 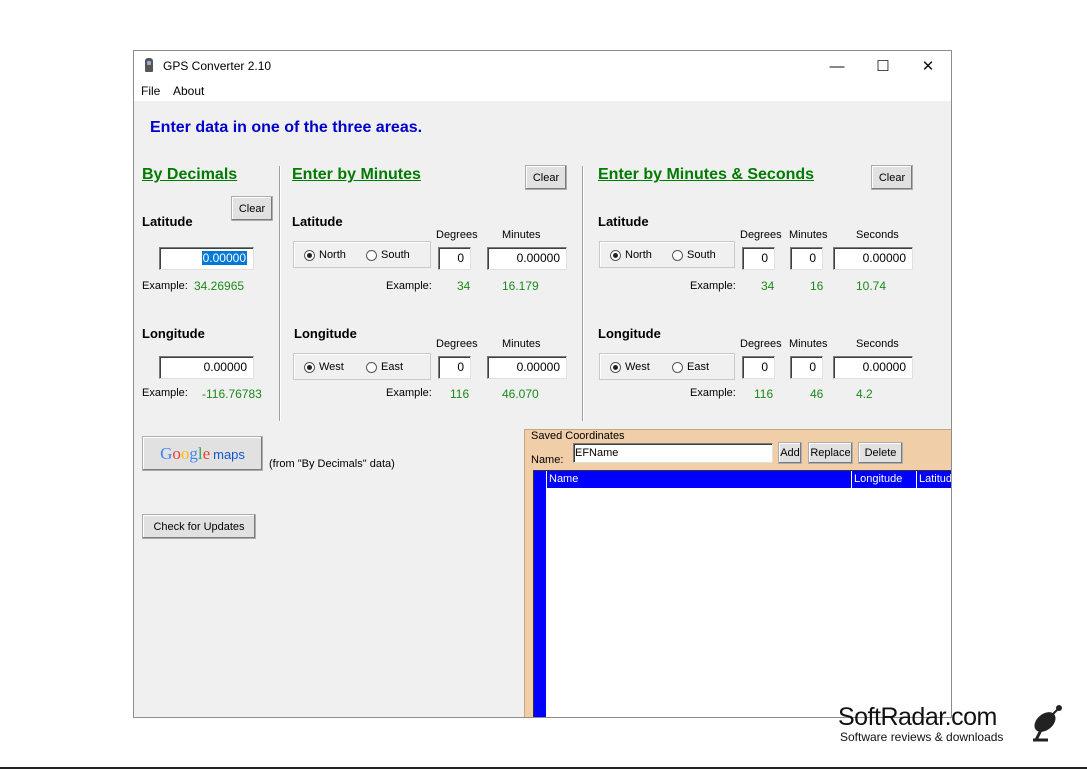 What do you see at coordinates (892, 177) in the screenshot?
I see `seconds-clear-button: Clear` at bounding box center [892, 177].